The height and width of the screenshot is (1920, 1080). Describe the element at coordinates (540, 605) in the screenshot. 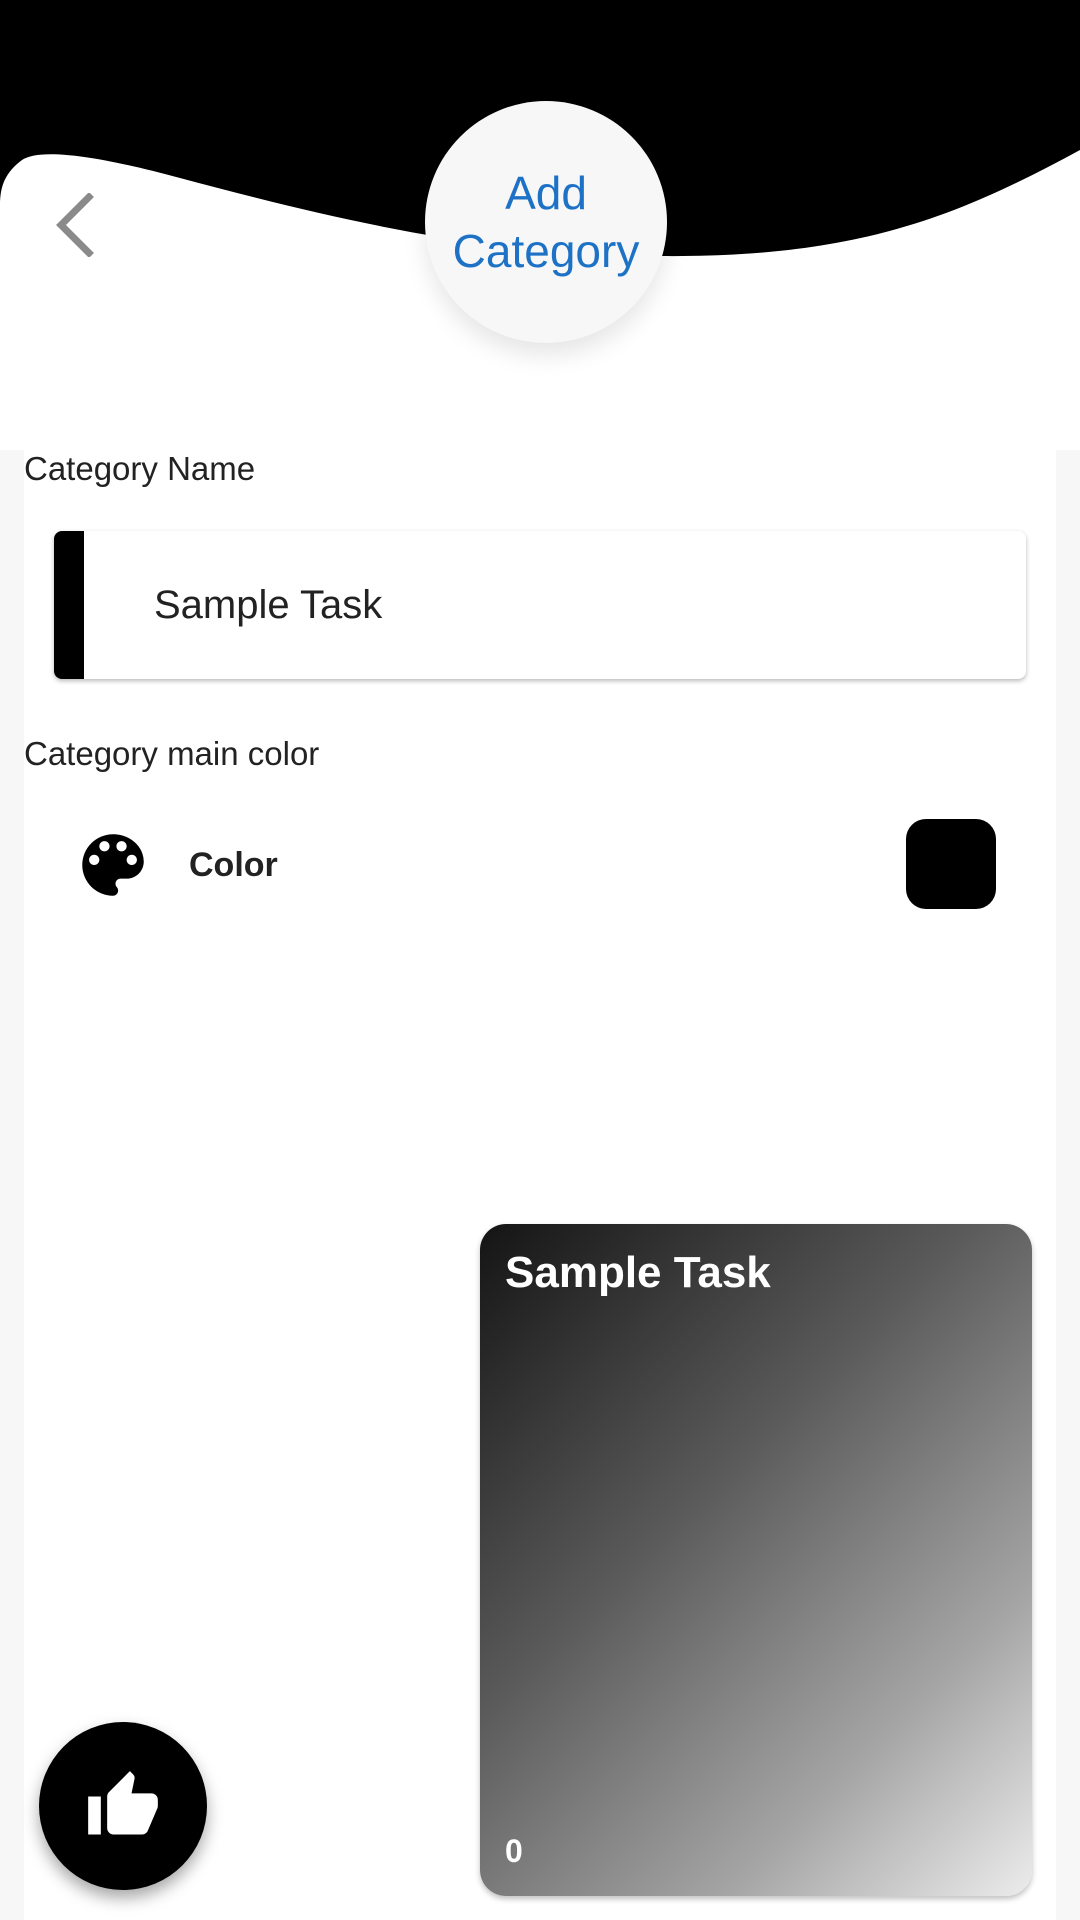

I see `category-name-field: Sample Task` at that location.